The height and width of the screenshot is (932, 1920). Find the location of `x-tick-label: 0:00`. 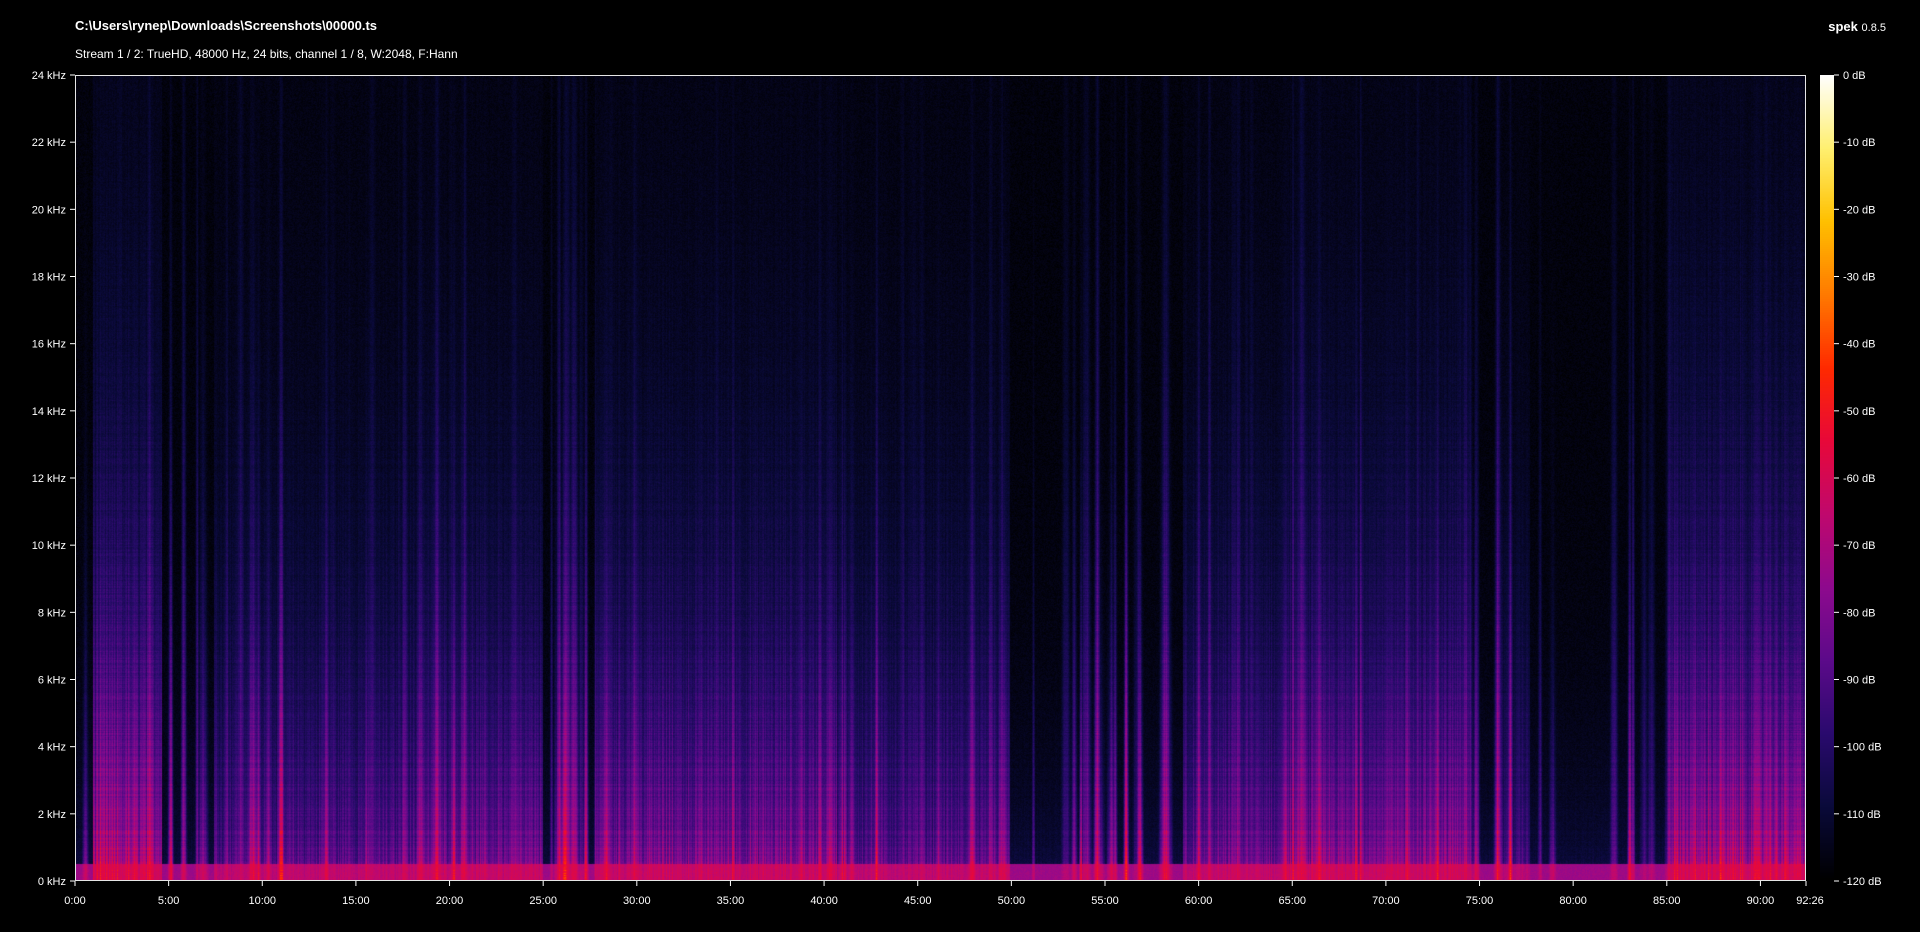

x-tick-label: 0:00 is located at coordinates (74, 901).